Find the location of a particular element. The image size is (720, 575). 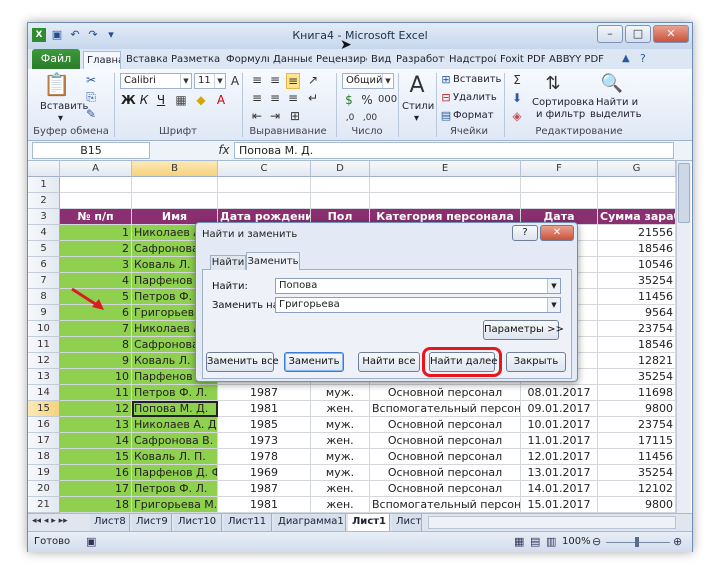

font-name-combo: Calibri ▼ is located at coordinates (156, 81).